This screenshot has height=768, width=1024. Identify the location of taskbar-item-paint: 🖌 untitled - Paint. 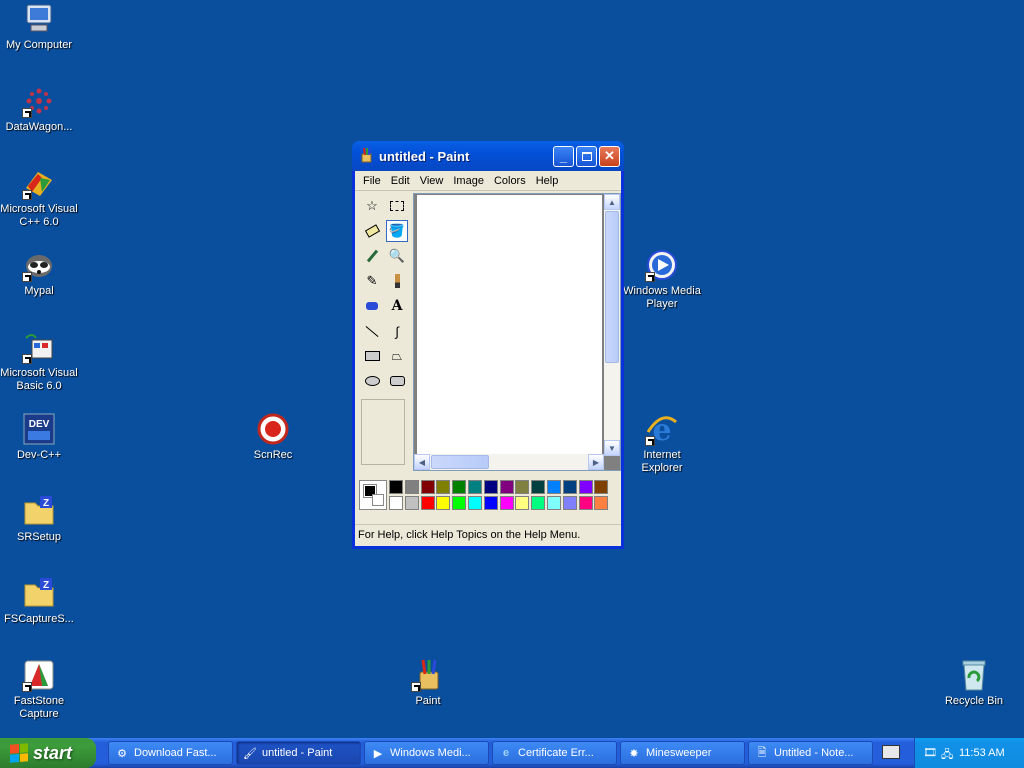
(298, 753).